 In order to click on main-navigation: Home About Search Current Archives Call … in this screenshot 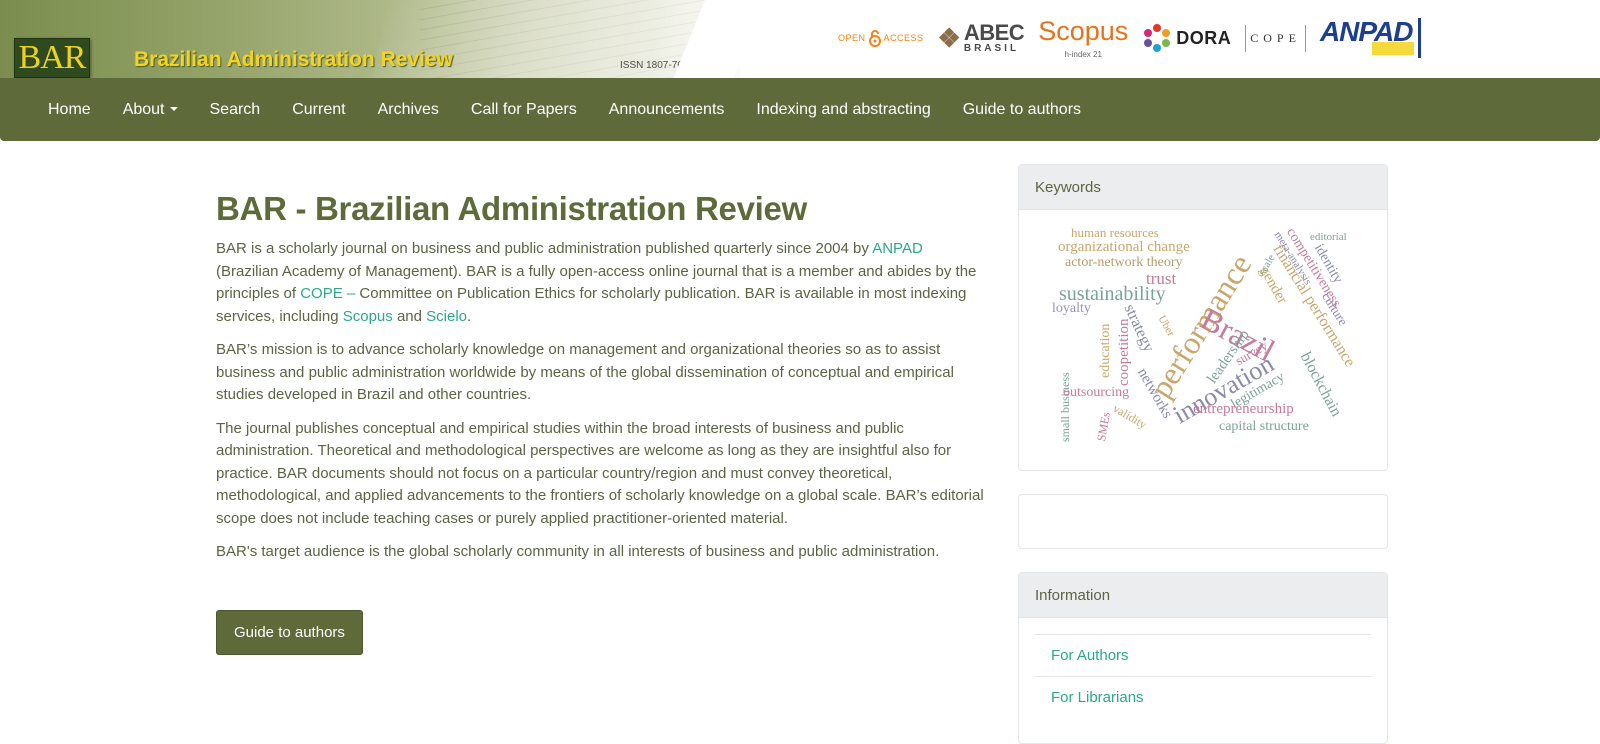, I will do `click(800, 109)`.